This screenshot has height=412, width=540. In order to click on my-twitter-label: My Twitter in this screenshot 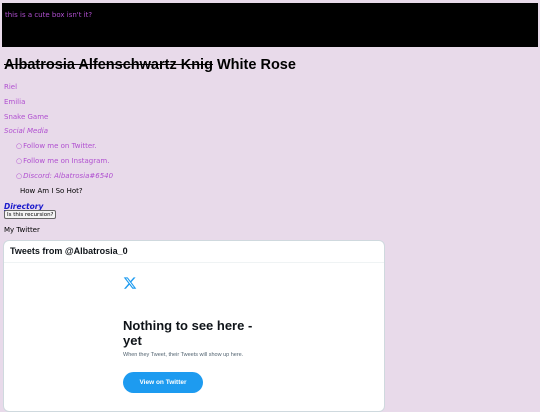, I will do `click(22, 230)`.